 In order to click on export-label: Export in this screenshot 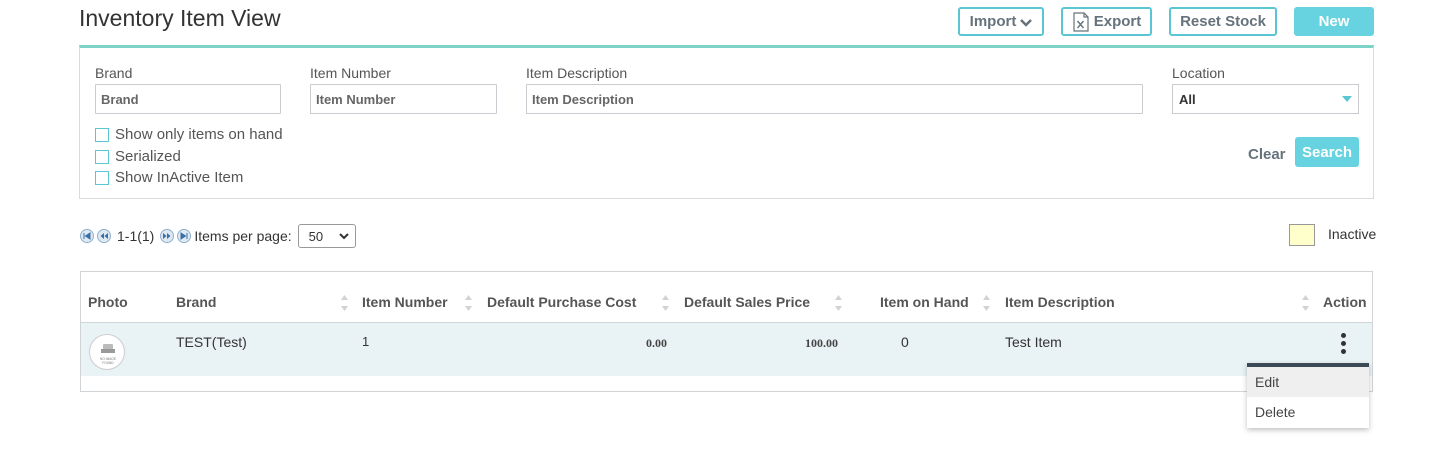, I will do `click(1117, 21)`.